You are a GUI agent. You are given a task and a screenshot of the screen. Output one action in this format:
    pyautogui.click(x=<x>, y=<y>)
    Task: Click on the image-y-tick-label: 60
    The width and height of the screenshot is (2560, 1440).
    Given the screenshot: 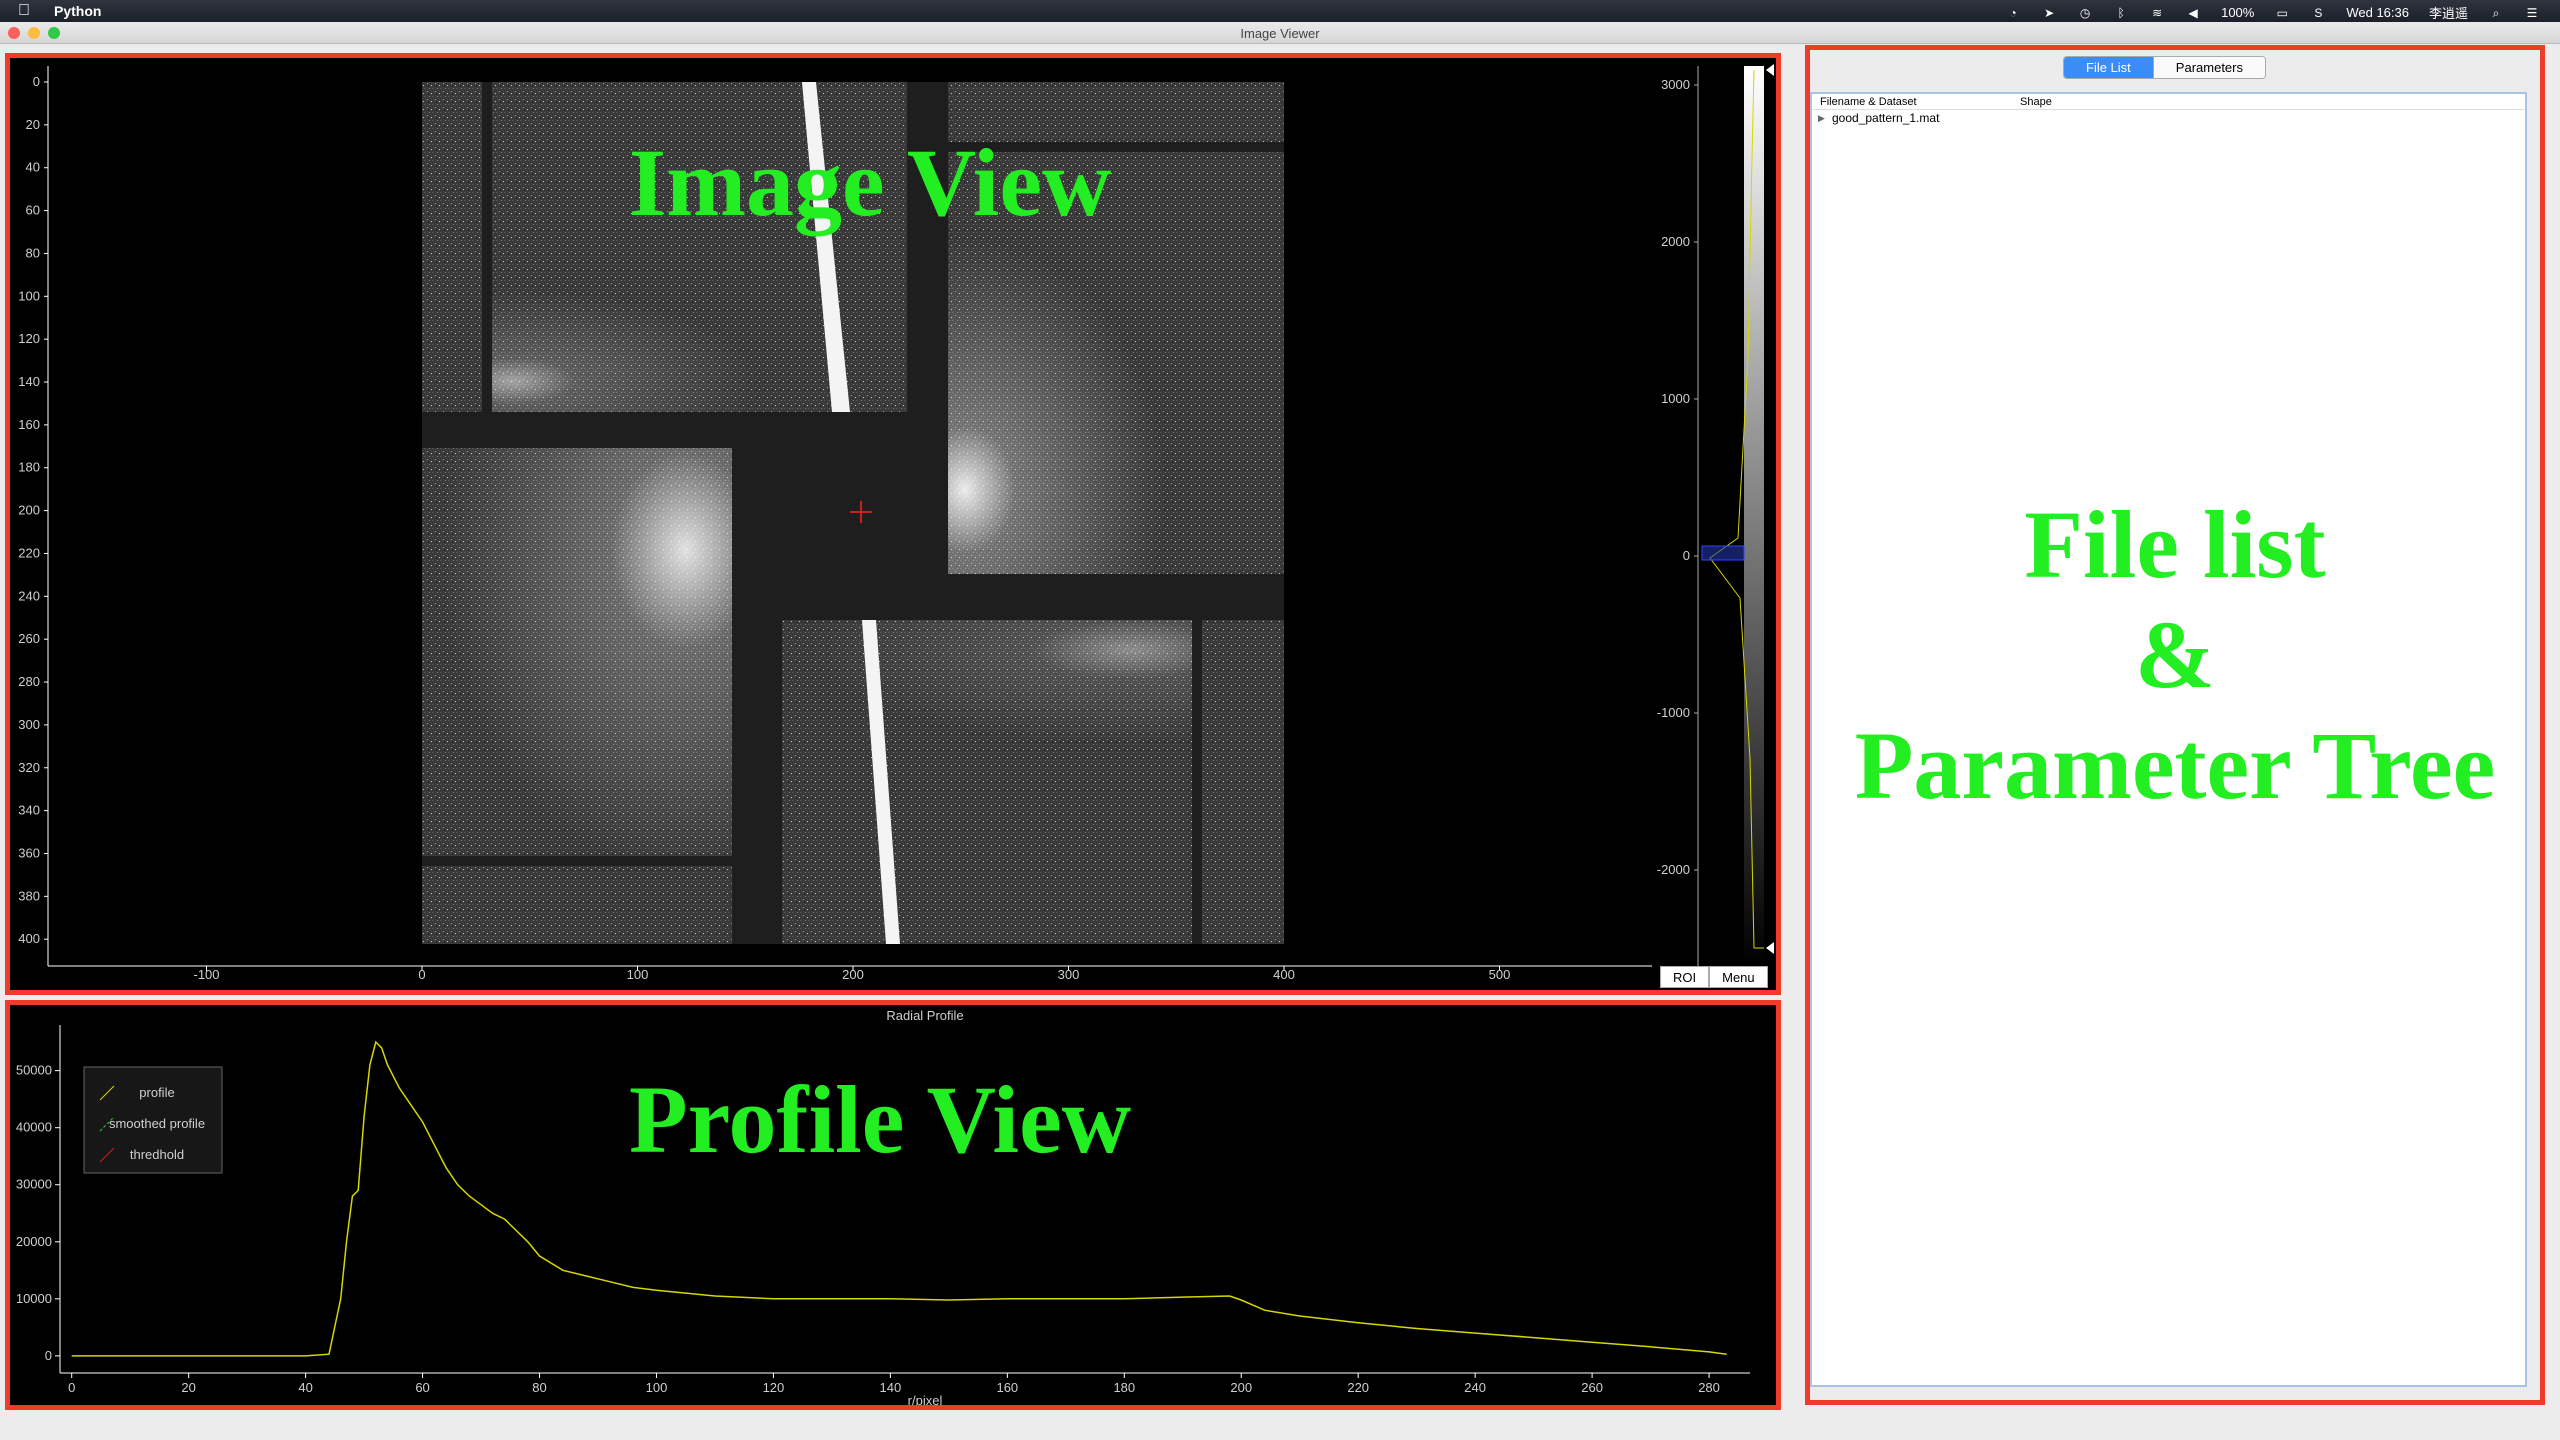 What is the action you would take?
    pyautogui.click(x=33, y=210)
    